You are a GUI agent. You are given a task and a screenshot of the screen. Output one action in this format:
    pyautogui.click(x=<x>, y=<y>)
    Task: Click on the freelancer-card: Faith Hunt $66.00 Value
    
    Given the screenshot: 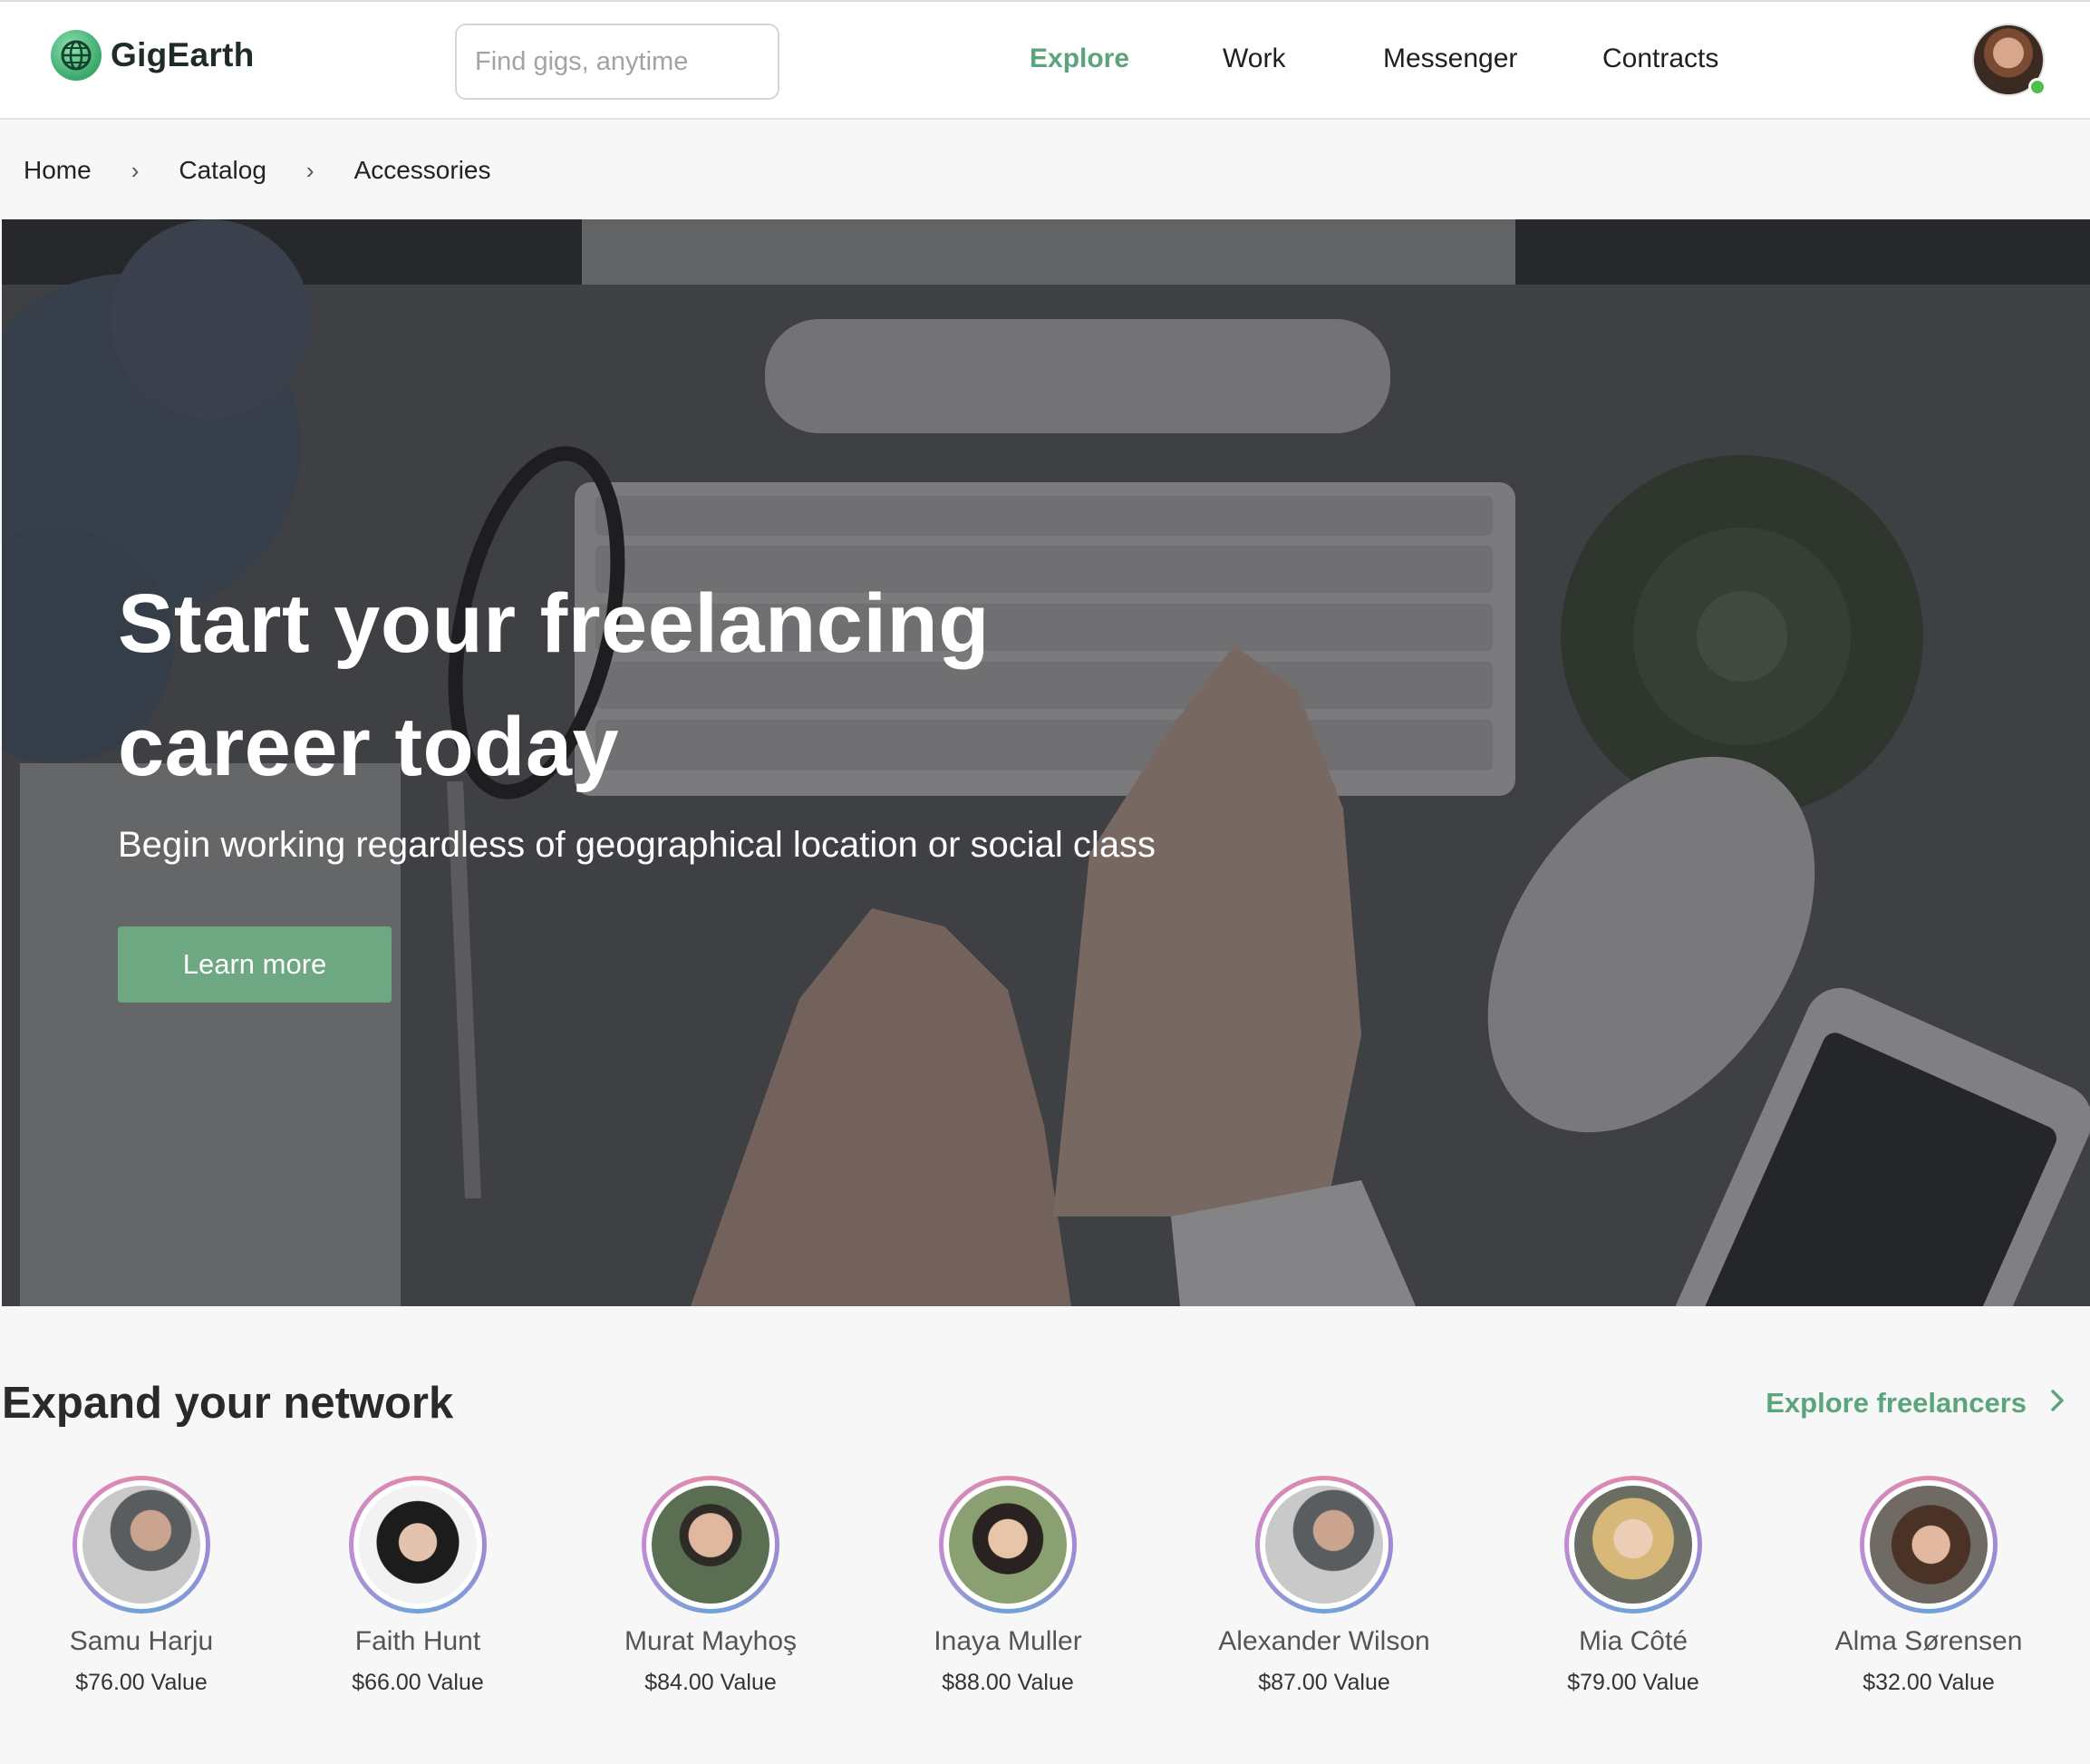 What is the action you would take?
    pyautogui.click(x=418, y=1586)
    